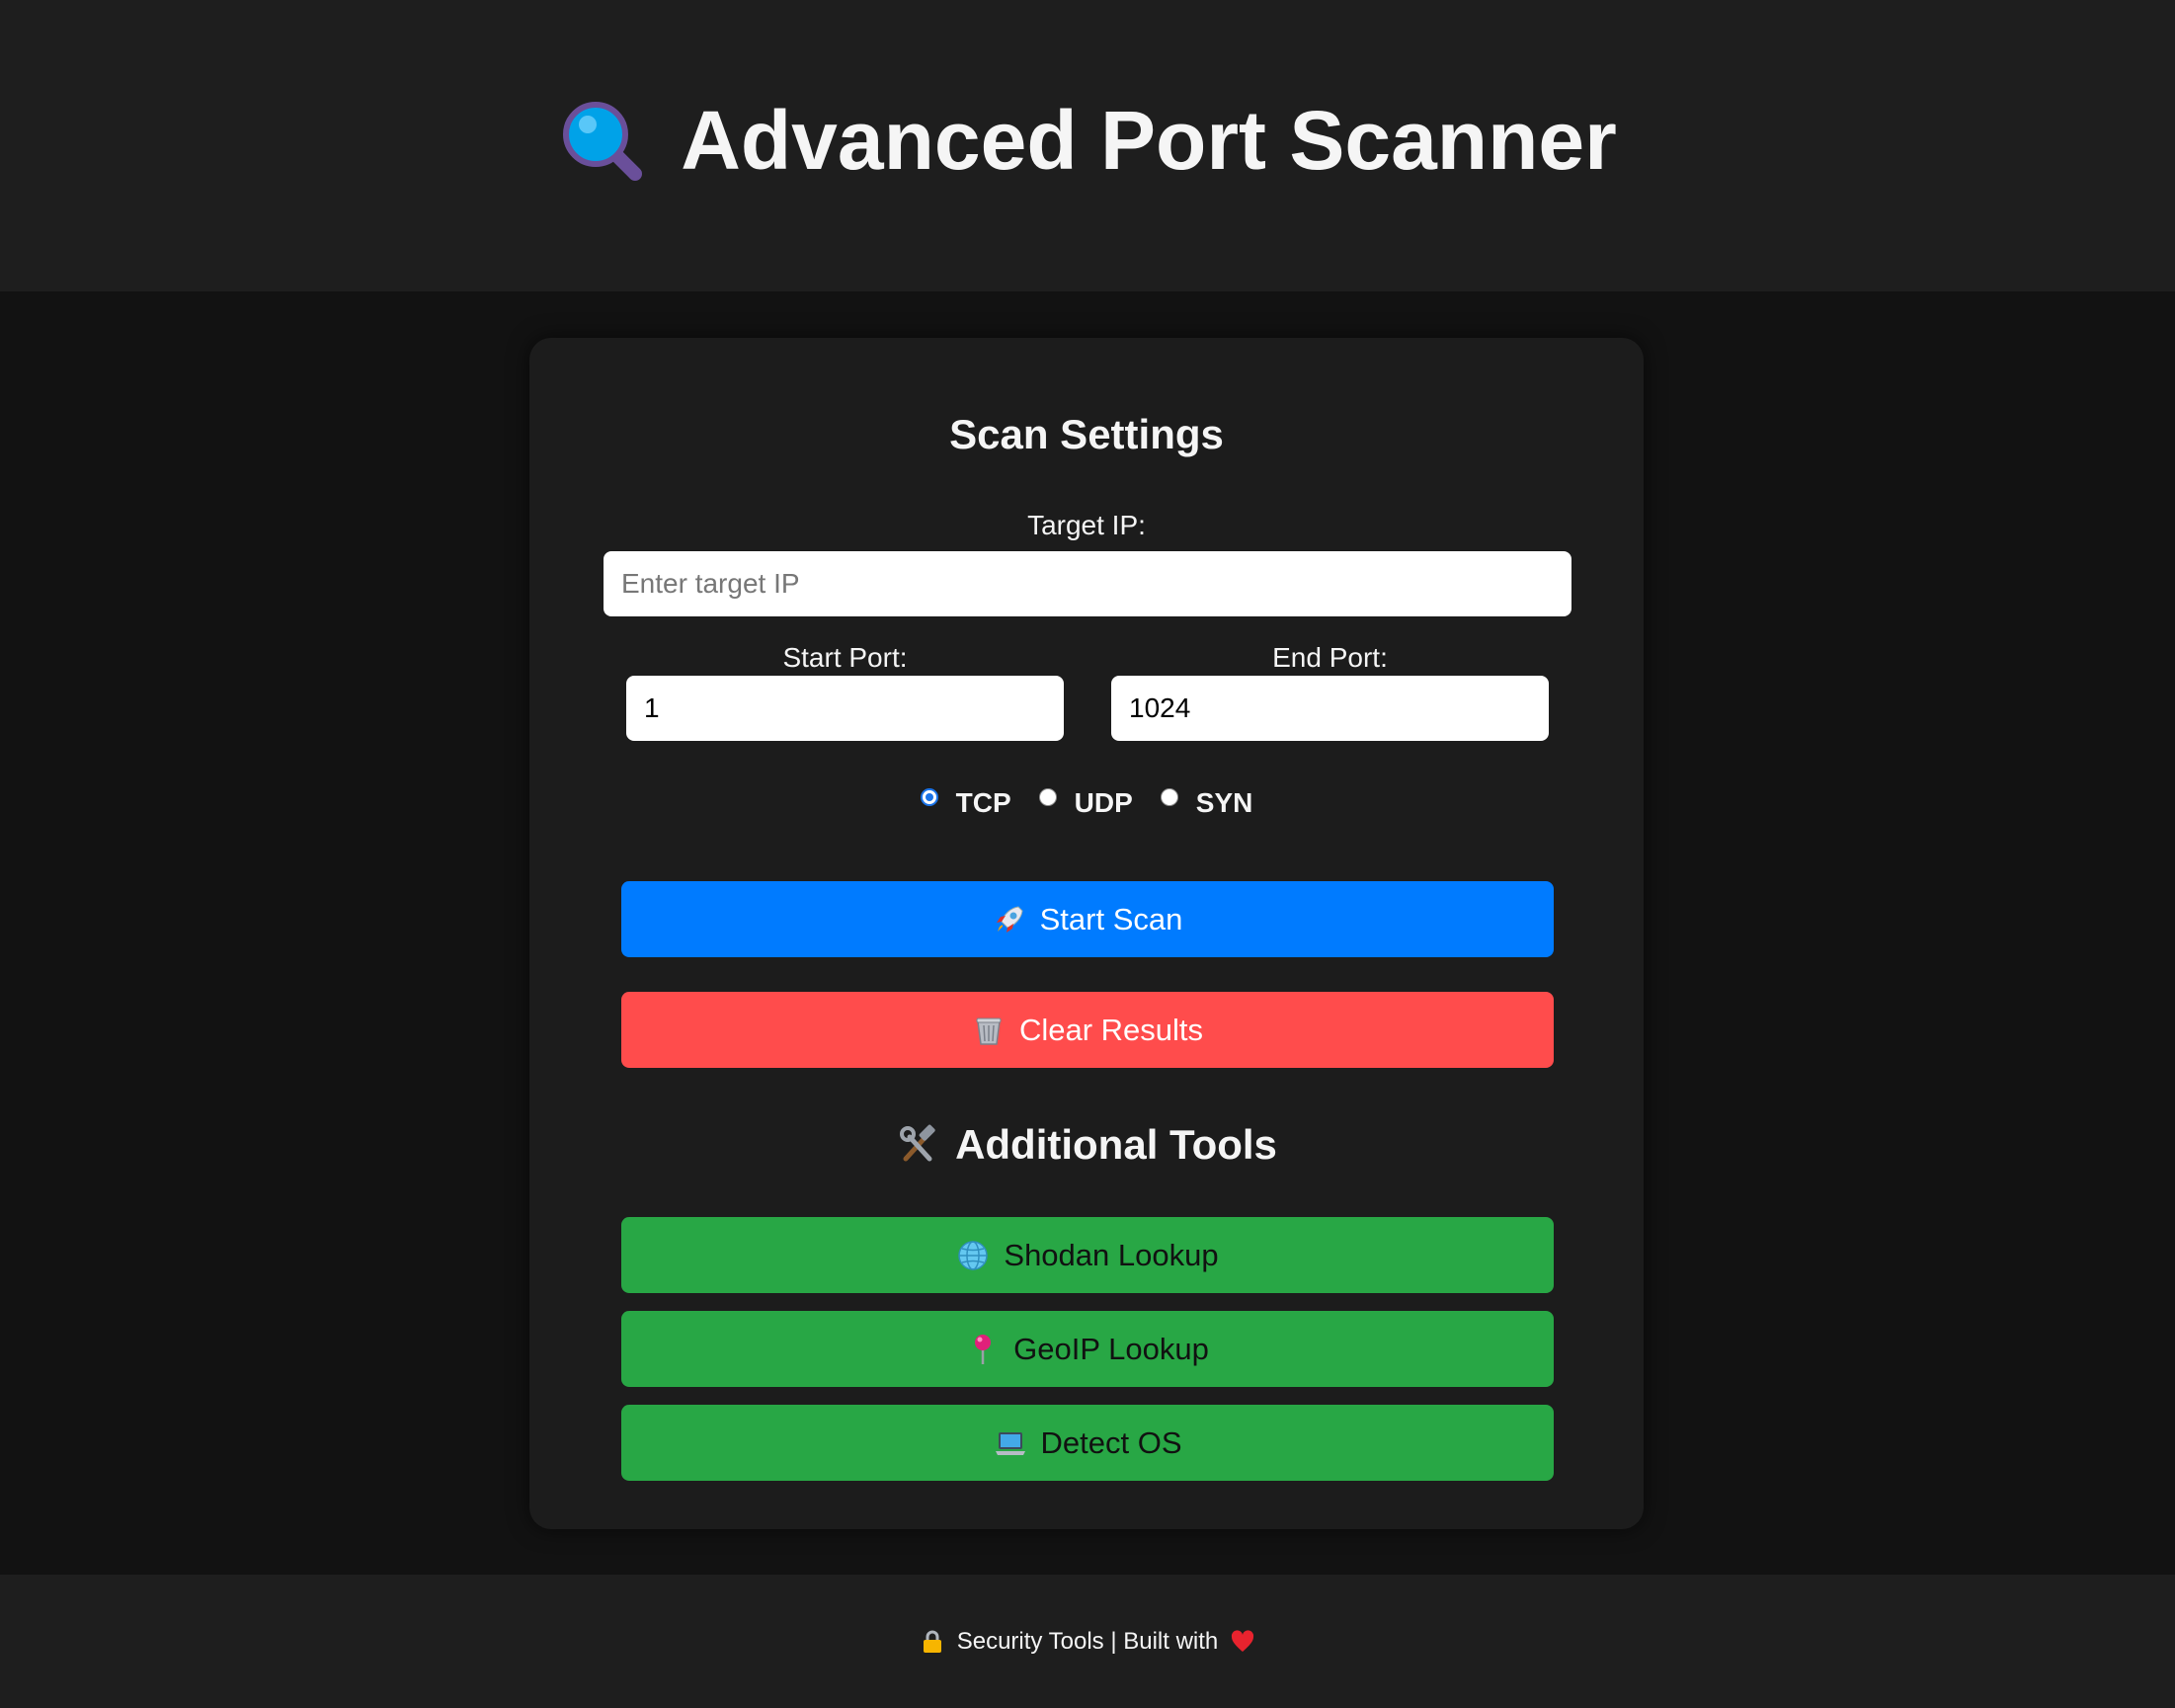  What do you see at coordinates (1111, 1348) in the screenshot?
I see `geoip-lookup-label: GeoIP Lookup` at bounding box center [1111, 1348].